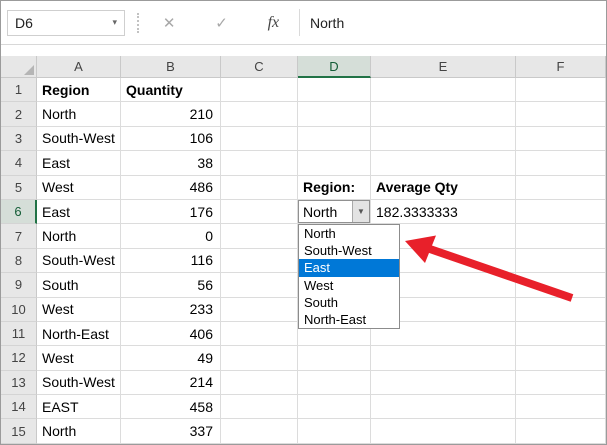 The image size is (607, 445). What do you see at coordinates (19, 383) in the screenshot?
I see `row-header: 13` at bounding box center [19, 383].